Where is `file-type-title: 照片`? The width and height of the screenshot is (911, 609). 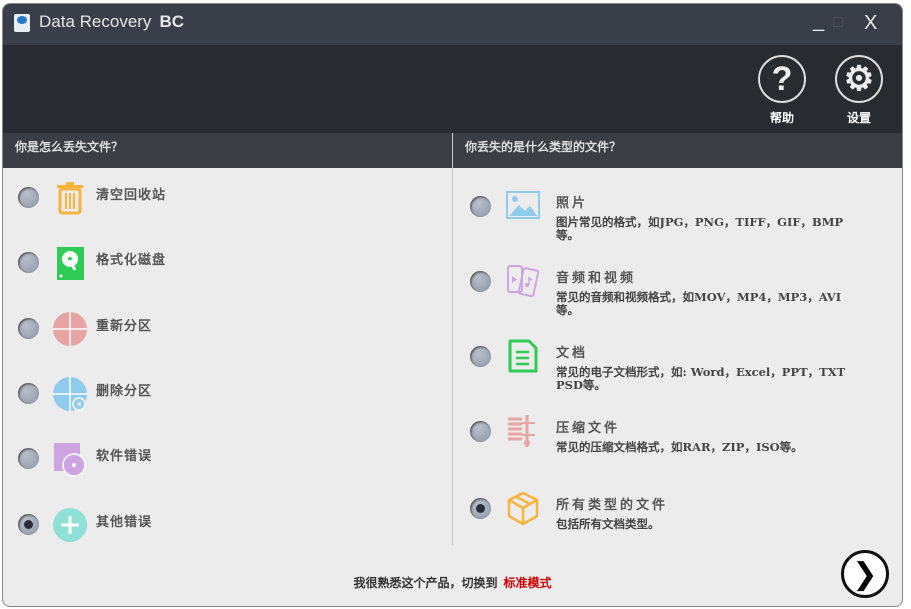 file-type-title: 照片 is located at coordinates (572, 203).